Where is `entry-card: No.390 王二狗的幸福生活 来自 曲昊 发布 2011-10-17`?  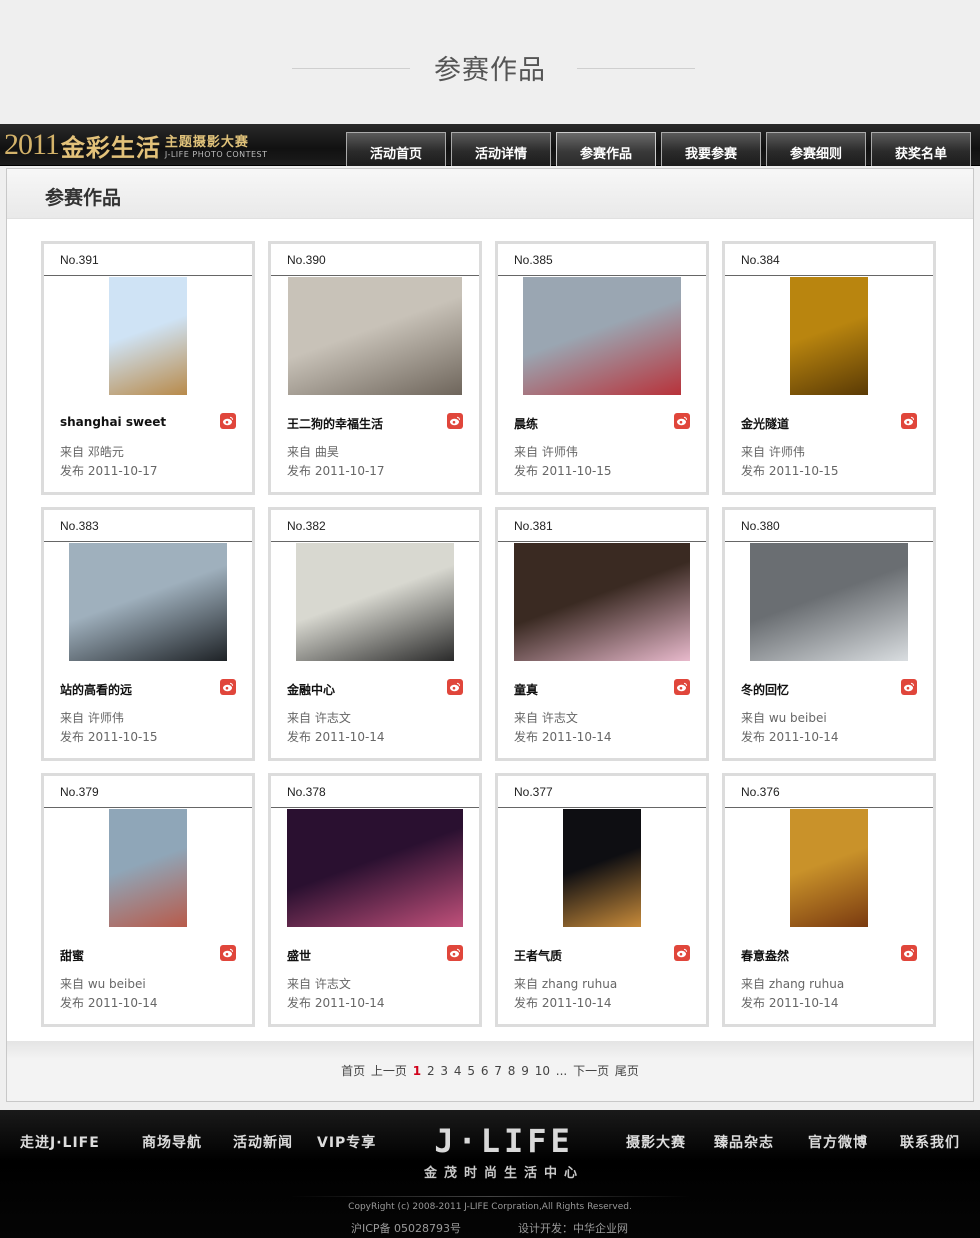
entry-card: No.390 王二狗的幸福生活 来自 曲昊 发布 2011-10-17 is located at coordinates (375, 368).